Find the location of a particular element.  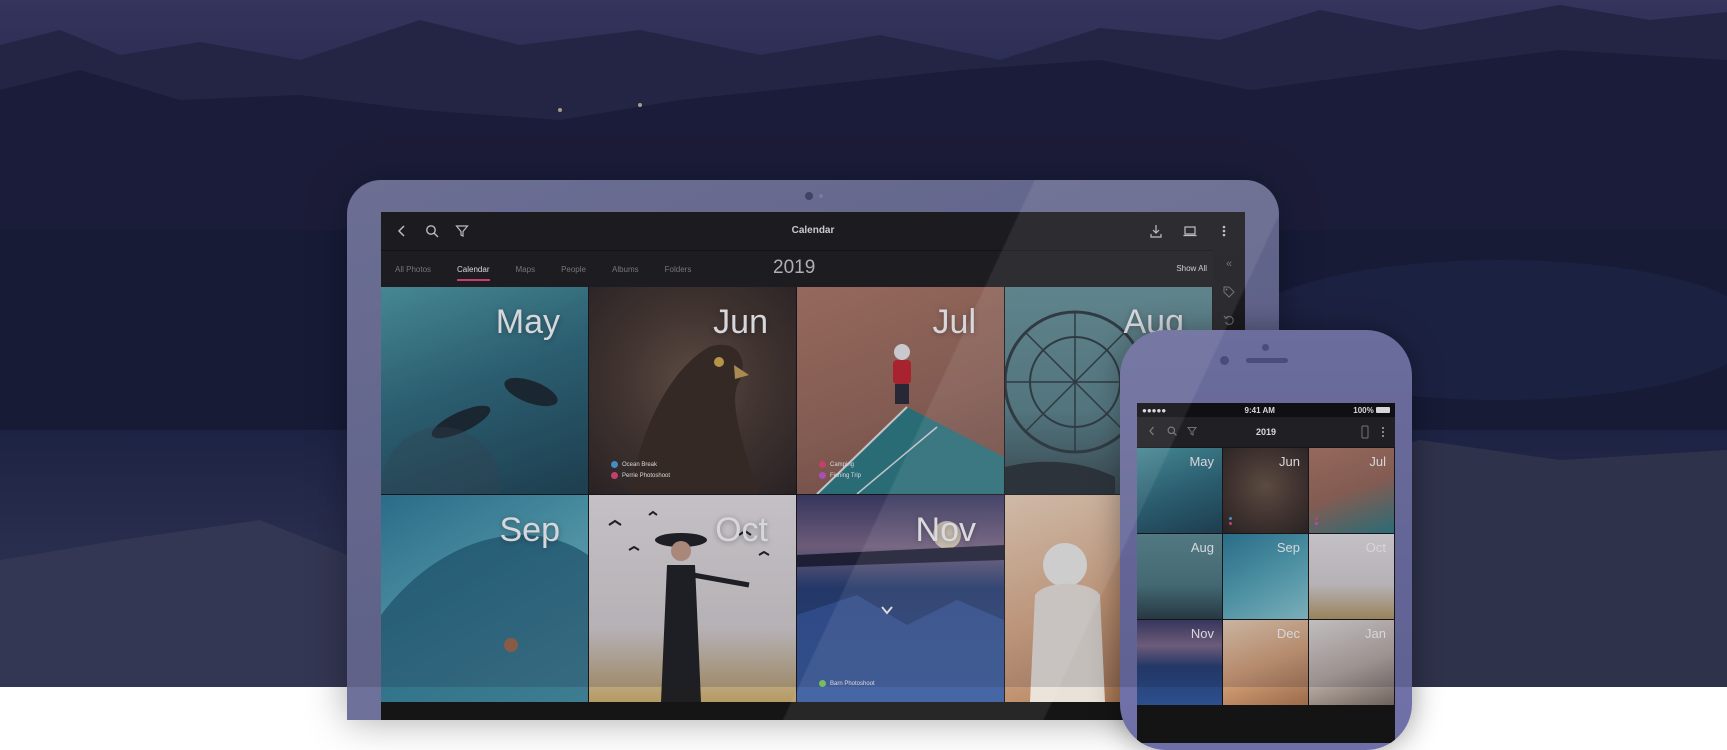

month-tile-nov: Nov Barn Photoshoot is located at coordinates (900, 598).